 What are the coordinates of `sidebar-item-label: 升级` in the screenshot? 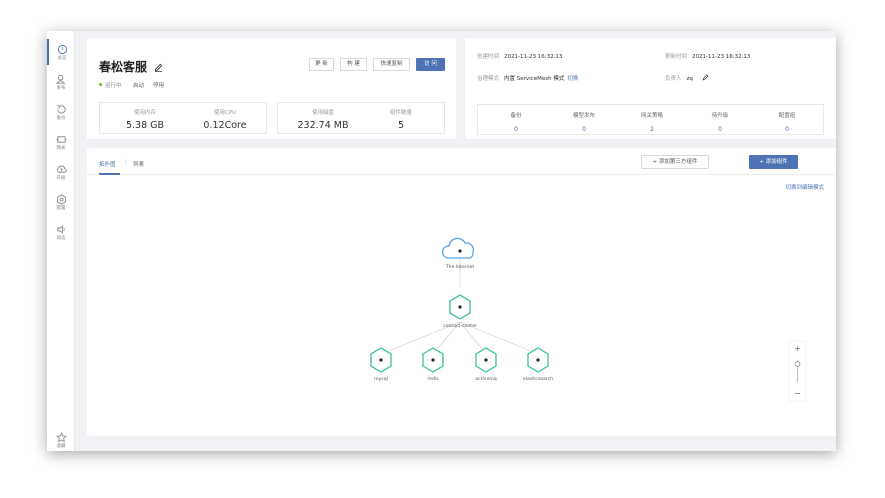 It's located at (61, 178).